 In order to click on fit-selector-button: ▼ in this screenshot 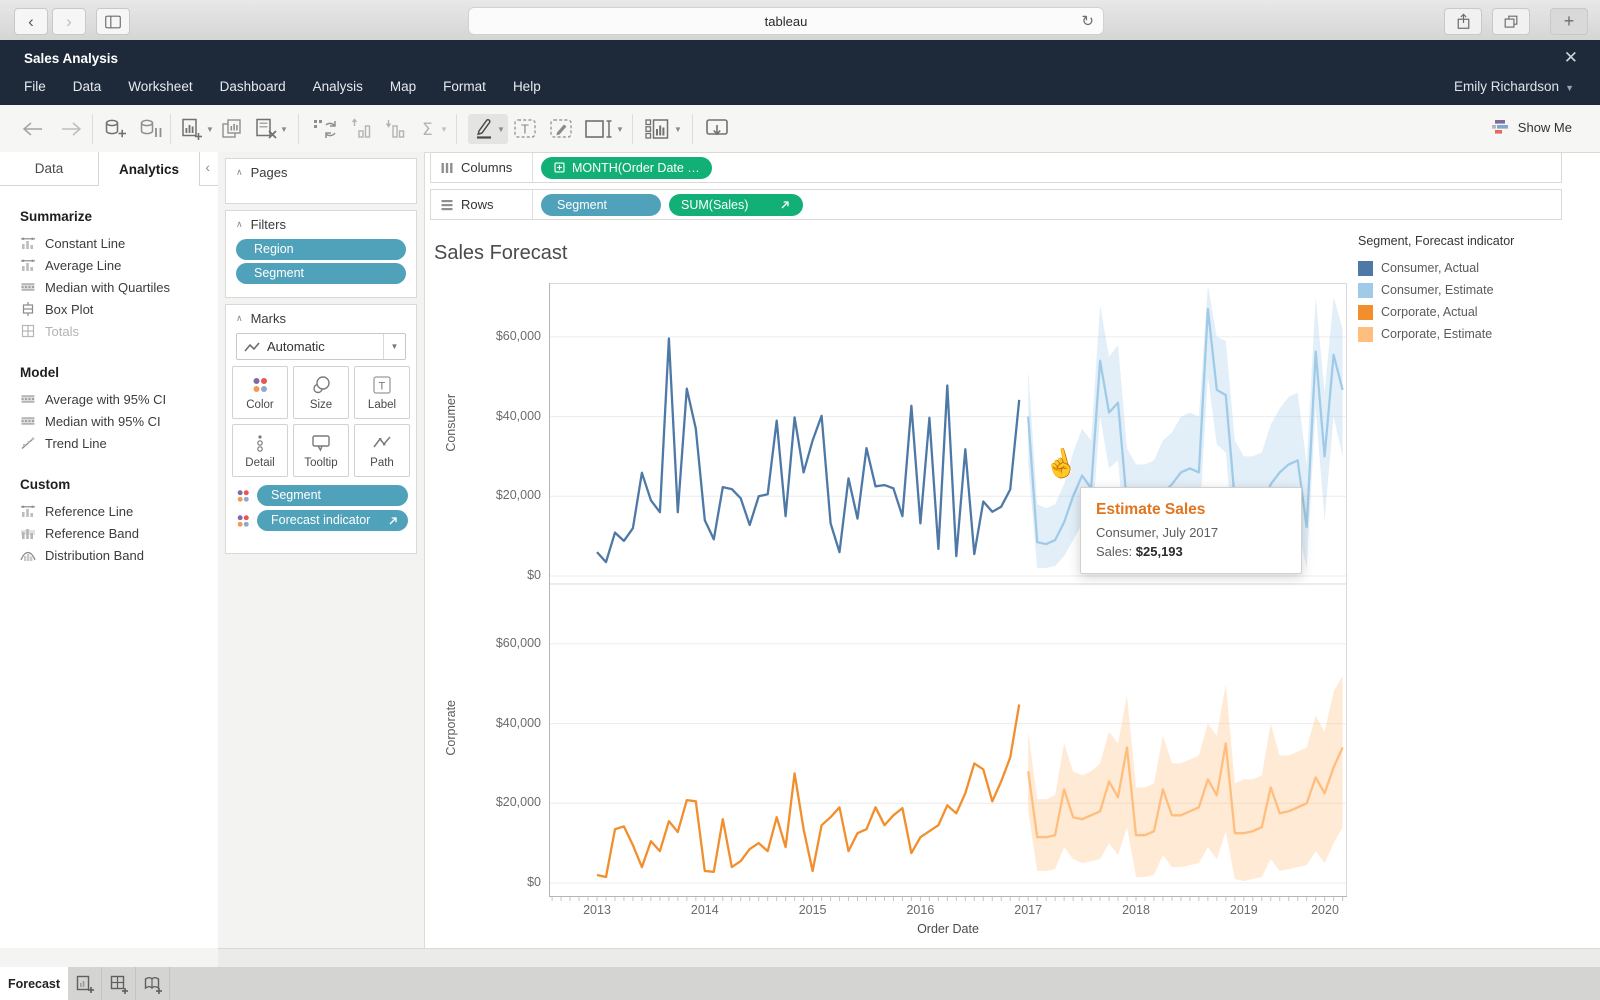, I will do `click(604, 129)`.